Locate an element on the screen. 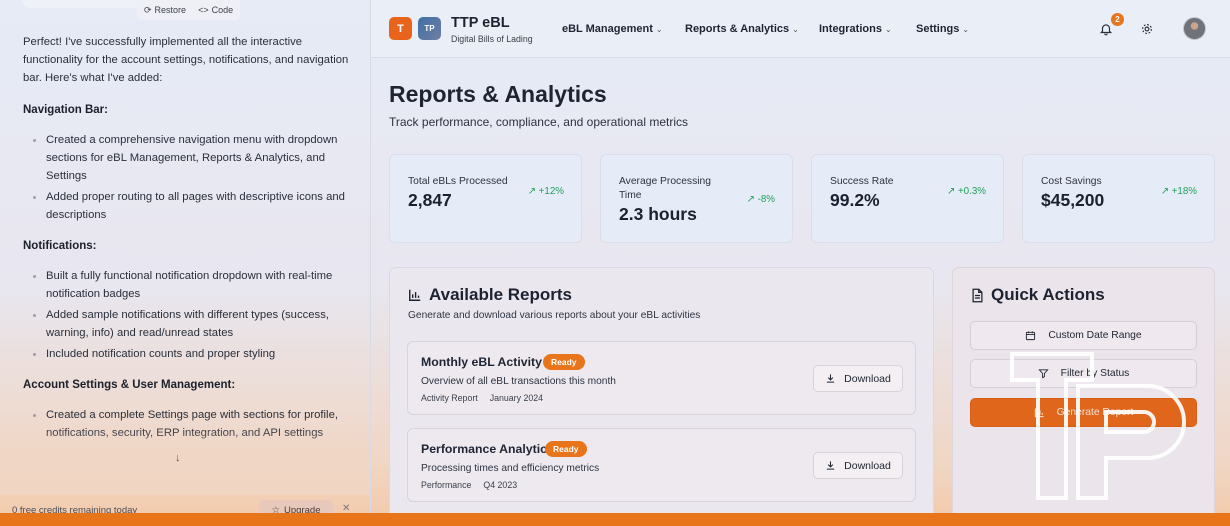 This screenshot has width=1230, height=526. stat-card-cost-savings: Cost Savings $45,200 ↗ +18% is located at coordinates (1118, 198).